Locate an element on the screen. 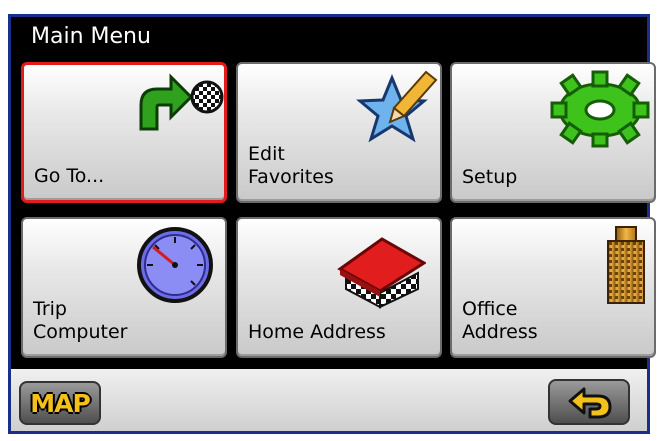 The image size is (661, 441). edit-favorites-button: Edit Favorites is located at coordinates (339, 132).